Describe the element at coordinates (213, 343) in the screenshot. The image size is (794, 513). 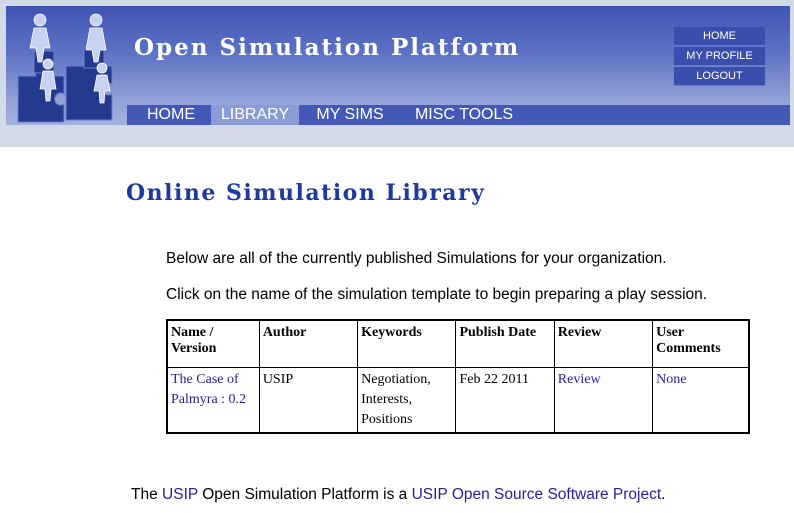
I see `column-header-name-version: Name / Version` at that location.